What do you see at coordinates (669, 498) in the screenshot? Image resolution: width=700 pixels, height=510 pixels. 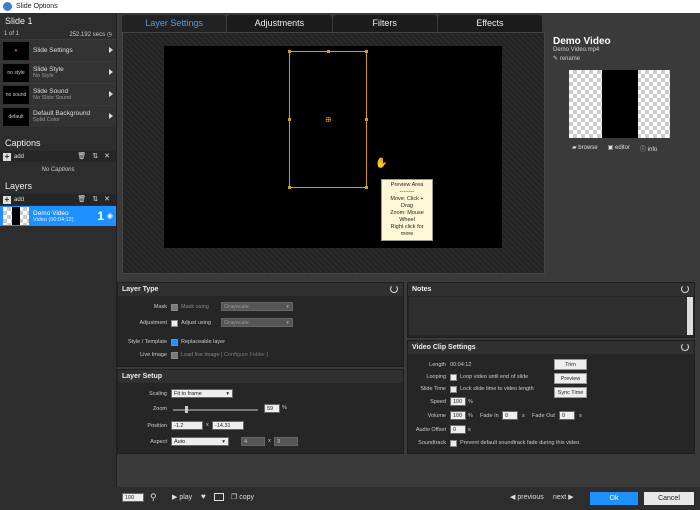 I see `cancel-button: Cancel` at bounding box center [669, 498].